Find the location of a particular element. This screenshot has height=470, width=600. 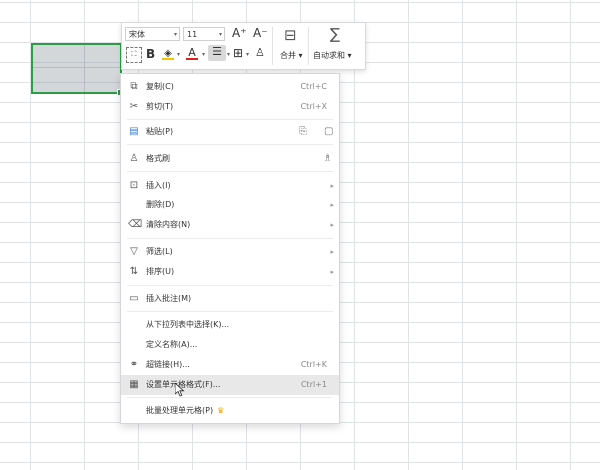

format-cells-icon: ▦ is located at coordinates (134, 384).